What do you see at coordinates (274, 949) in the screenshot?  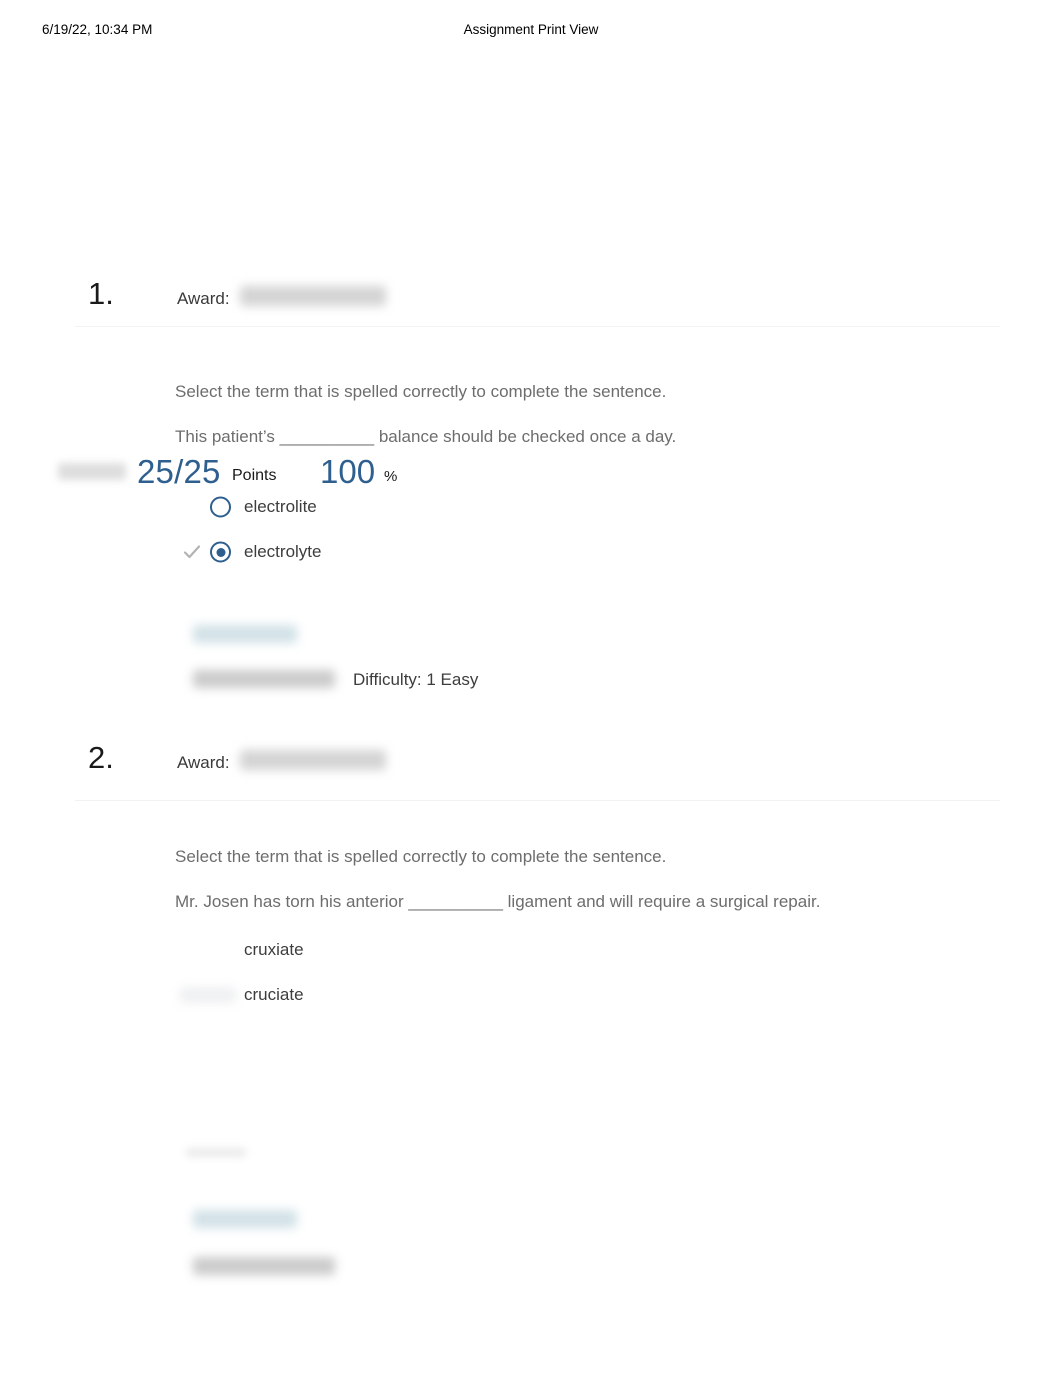 I see `option-label: cruxiate` at bounding box center [274, 949].